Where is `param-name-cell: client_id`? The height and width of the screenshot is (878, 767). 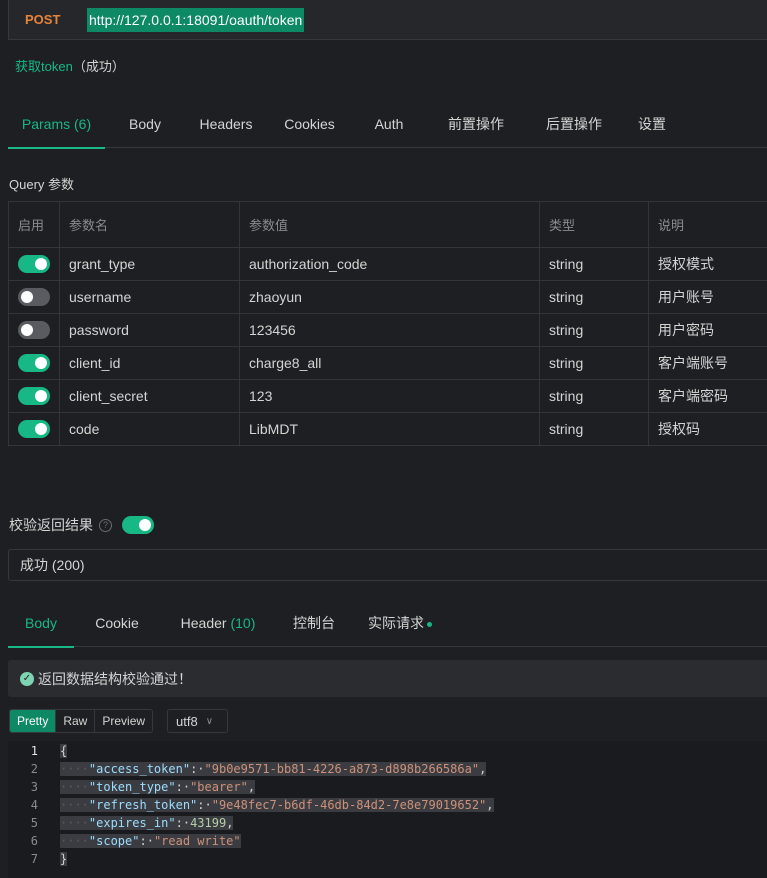 param-name-cell: client_id is located at coordinates (149, 363).